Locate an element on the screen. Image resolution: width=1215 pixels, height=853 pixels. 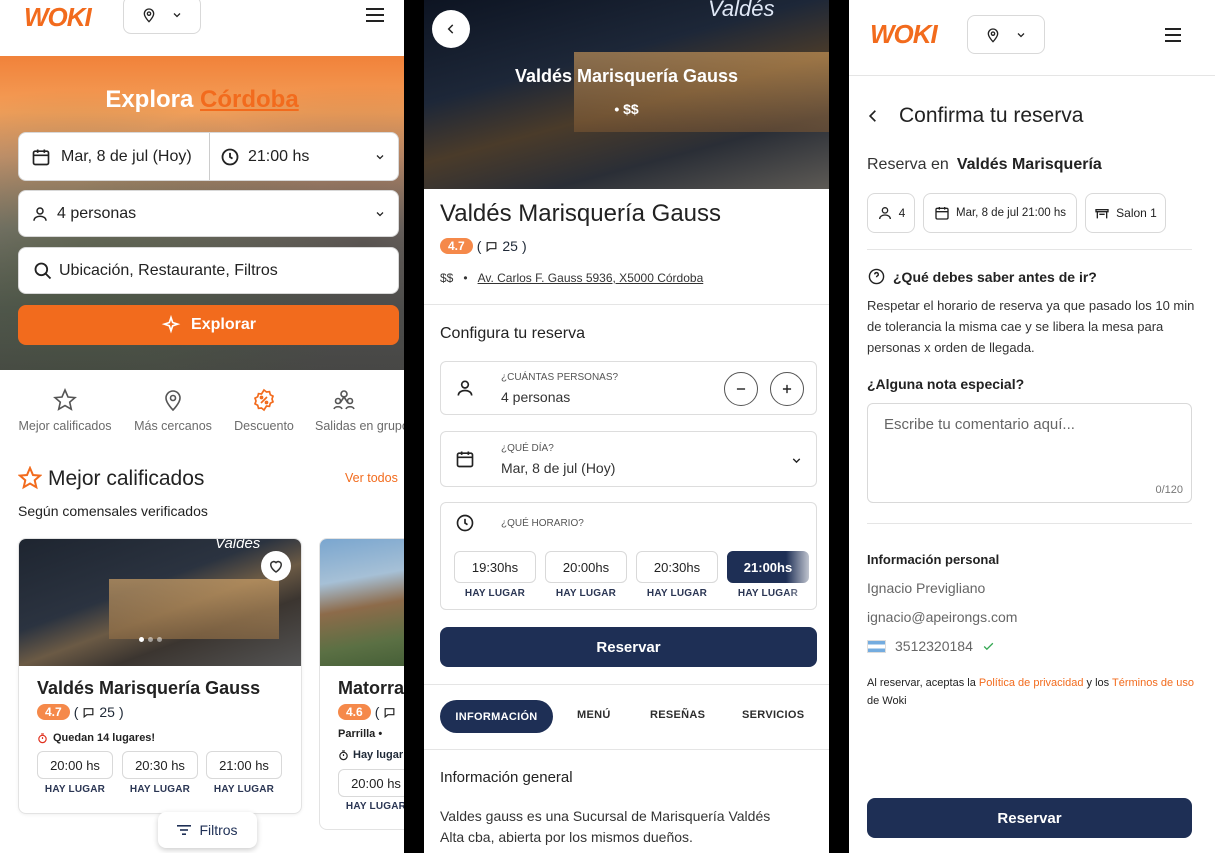
info-title: Información general is located at coordinates (506, 777).